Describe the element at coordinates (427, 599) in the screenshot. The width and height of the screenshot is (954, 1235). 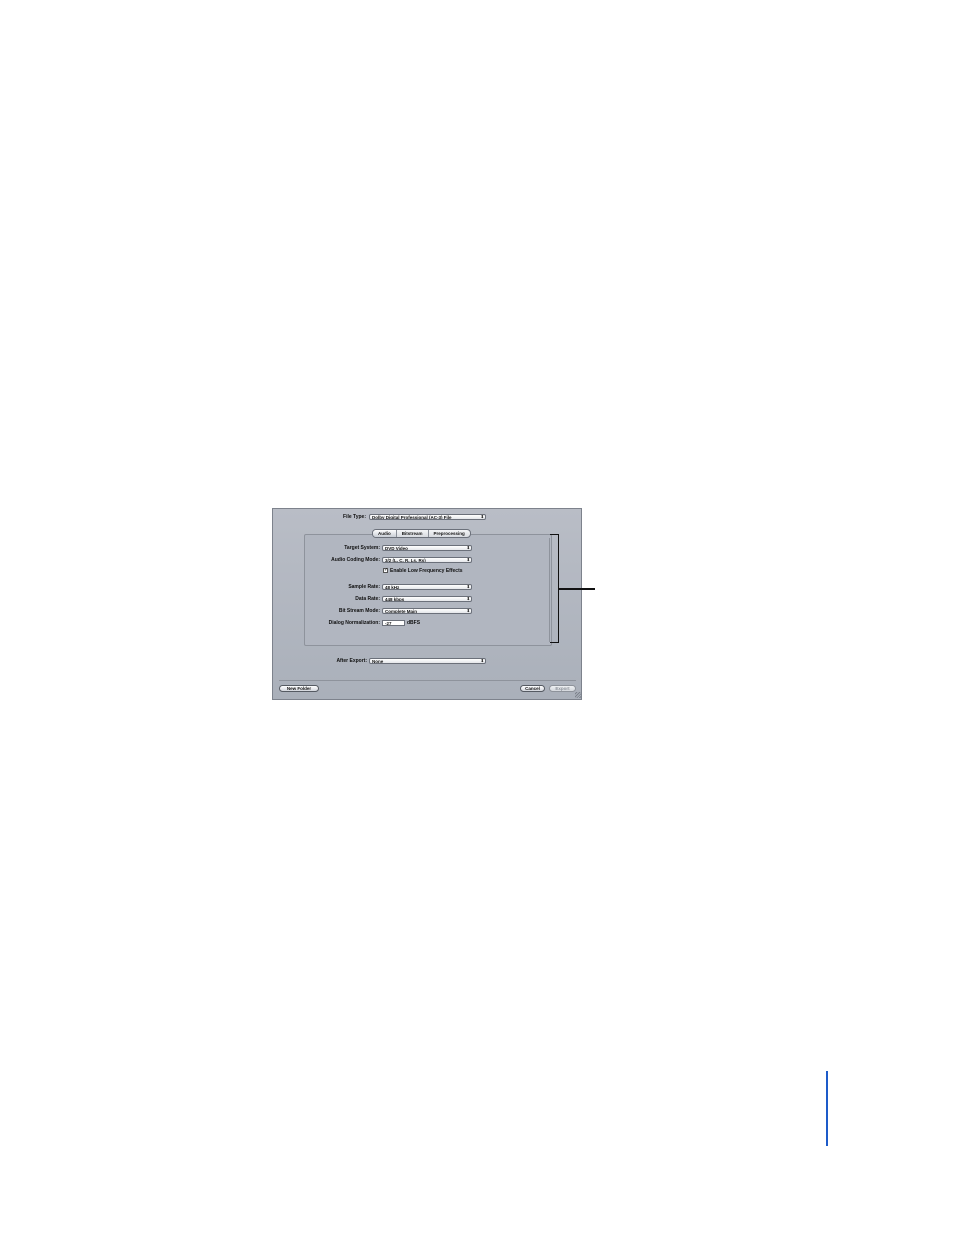
I see `data-rate-popup: 448 kbps ⬍` at that location.